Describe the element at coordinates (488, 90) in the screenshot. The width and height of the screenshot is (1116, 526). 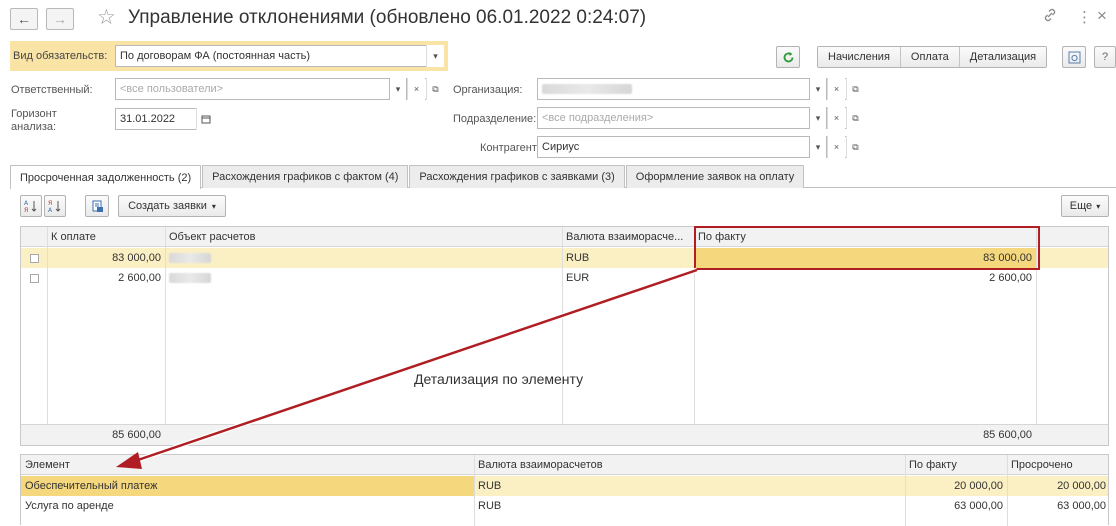
I see `organization-label: Организация:` at that location.